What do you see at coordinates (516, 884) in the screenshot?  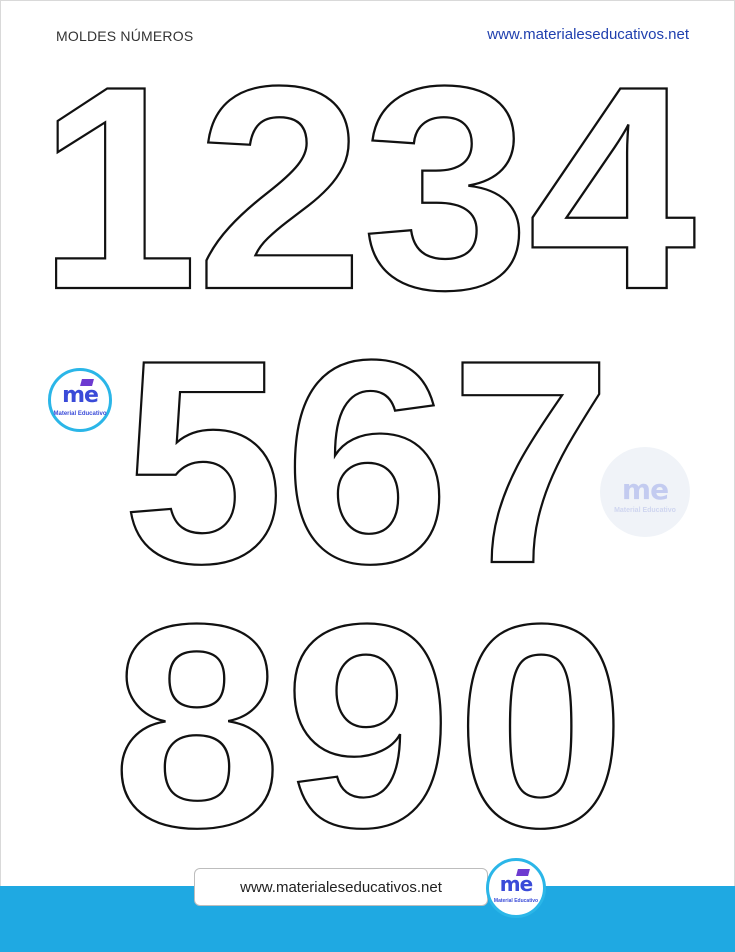 I see `footer-logo-mark: me` at bounding box center [516, 884].